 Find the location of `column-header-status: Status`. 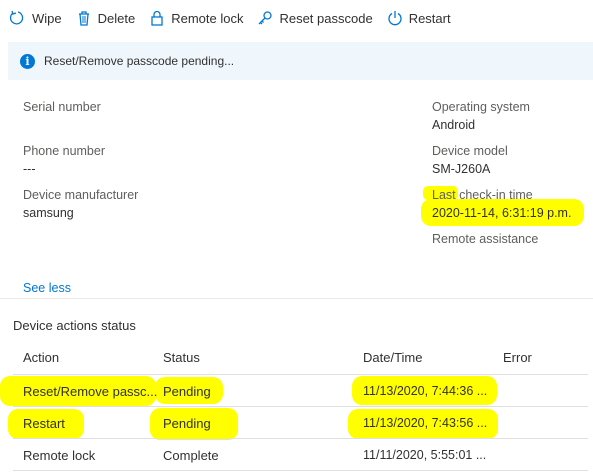

column-header-status: Status is located at coordinates (181, 357).